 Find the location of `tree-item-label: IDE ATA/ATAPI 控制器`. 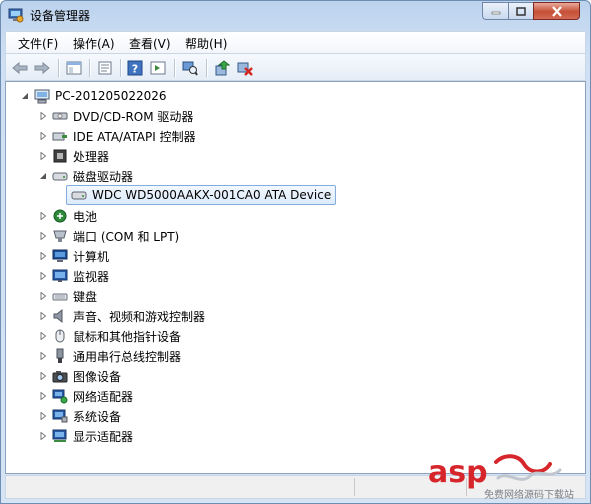

tree-item-label: IDE ATA/ATAPI 控制器 is located at coordinates (134, 136).